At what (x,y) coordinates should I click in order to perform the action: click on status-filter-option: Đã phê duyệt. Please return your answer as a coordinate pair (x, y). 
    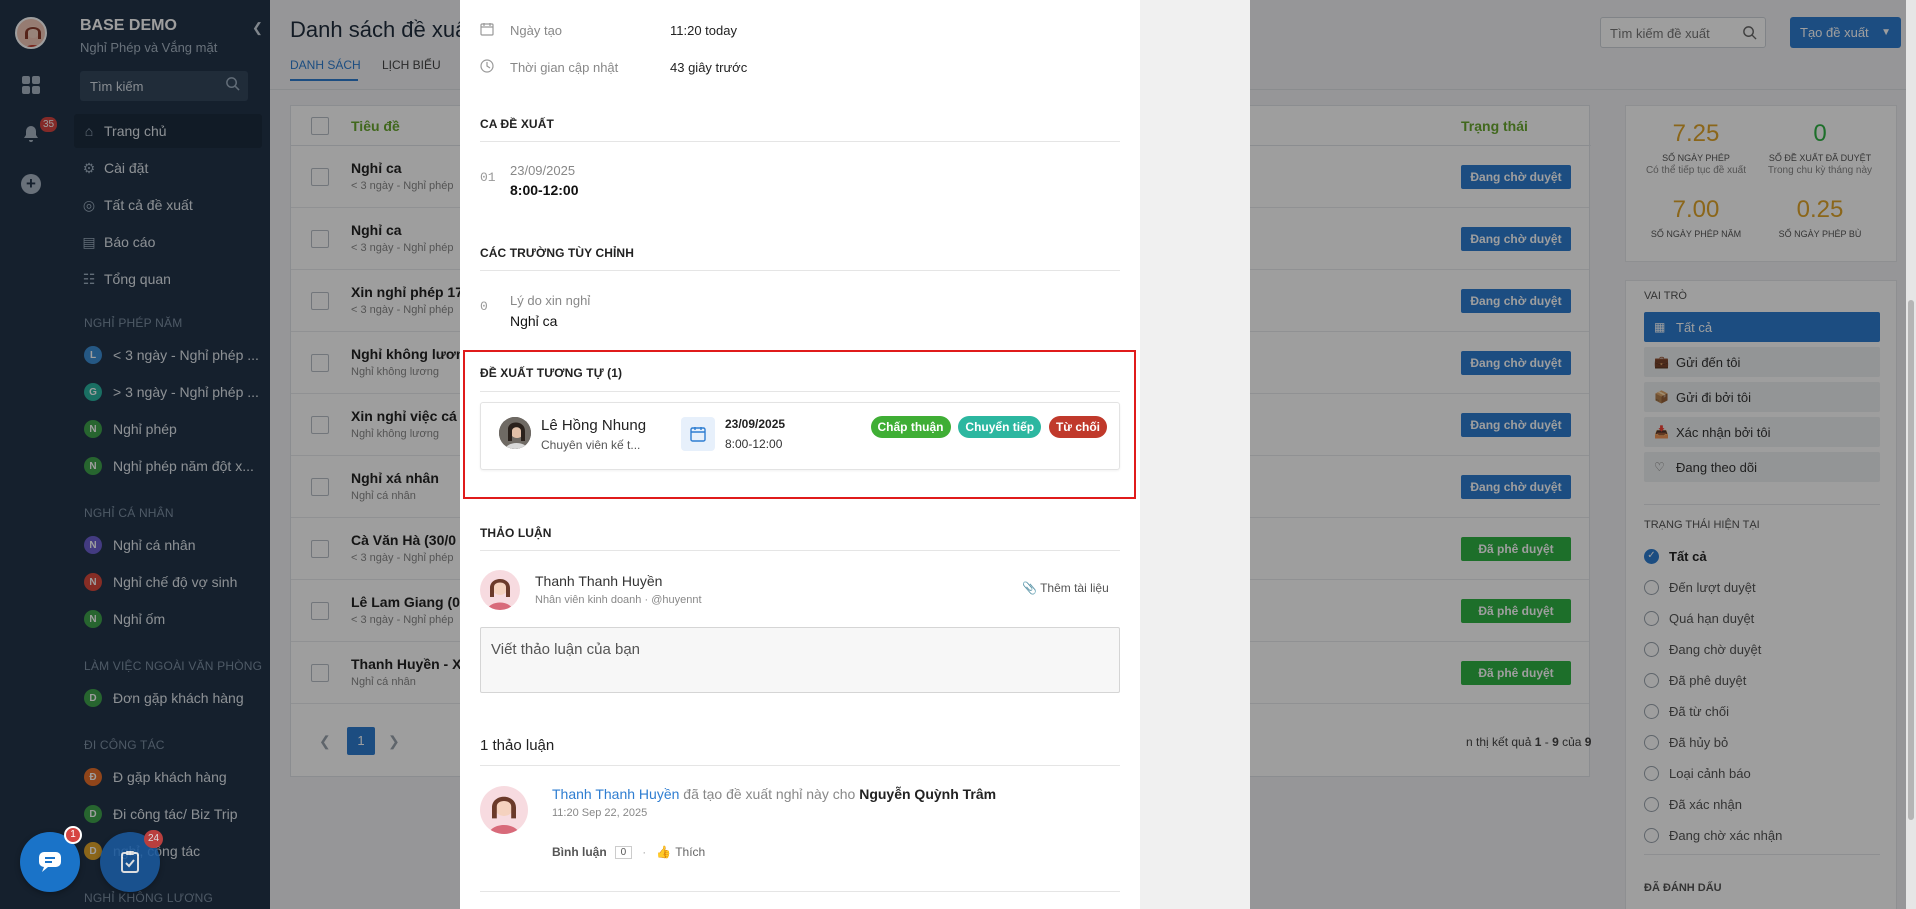
    Looking at the image, I should click on (1695, 680).